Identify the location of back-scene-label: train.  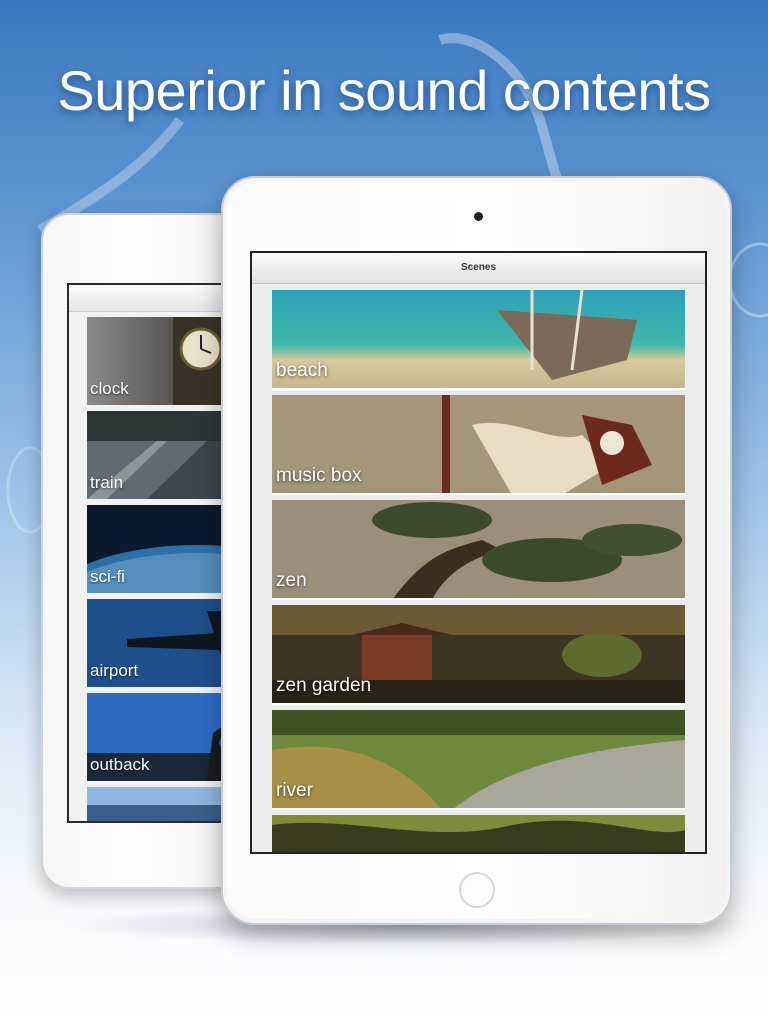
(107, 482).